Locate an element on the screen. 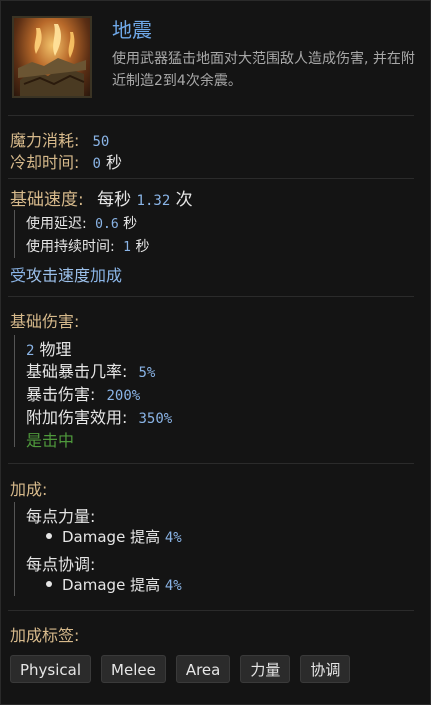 The image size is (431, 705). bonus-group-title: 每点协调: is located at coordinates (61, 564).